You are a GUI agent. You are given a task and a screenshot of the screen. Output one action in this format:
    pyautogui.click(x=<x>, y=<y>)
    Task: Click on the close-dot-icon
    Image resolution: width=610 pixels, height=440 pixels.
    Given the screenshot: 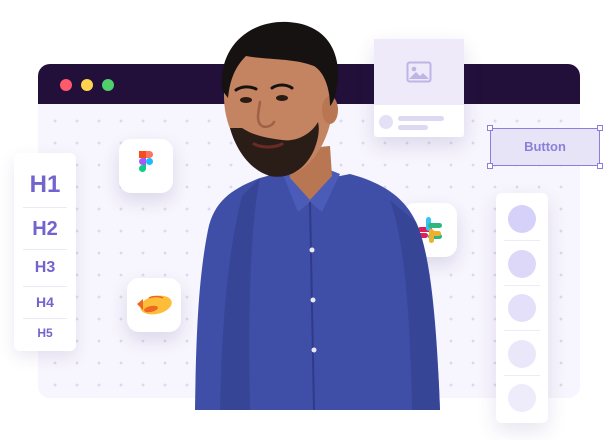 What is the action you would take?
    pyautogui.click(x=66, y=85)
    